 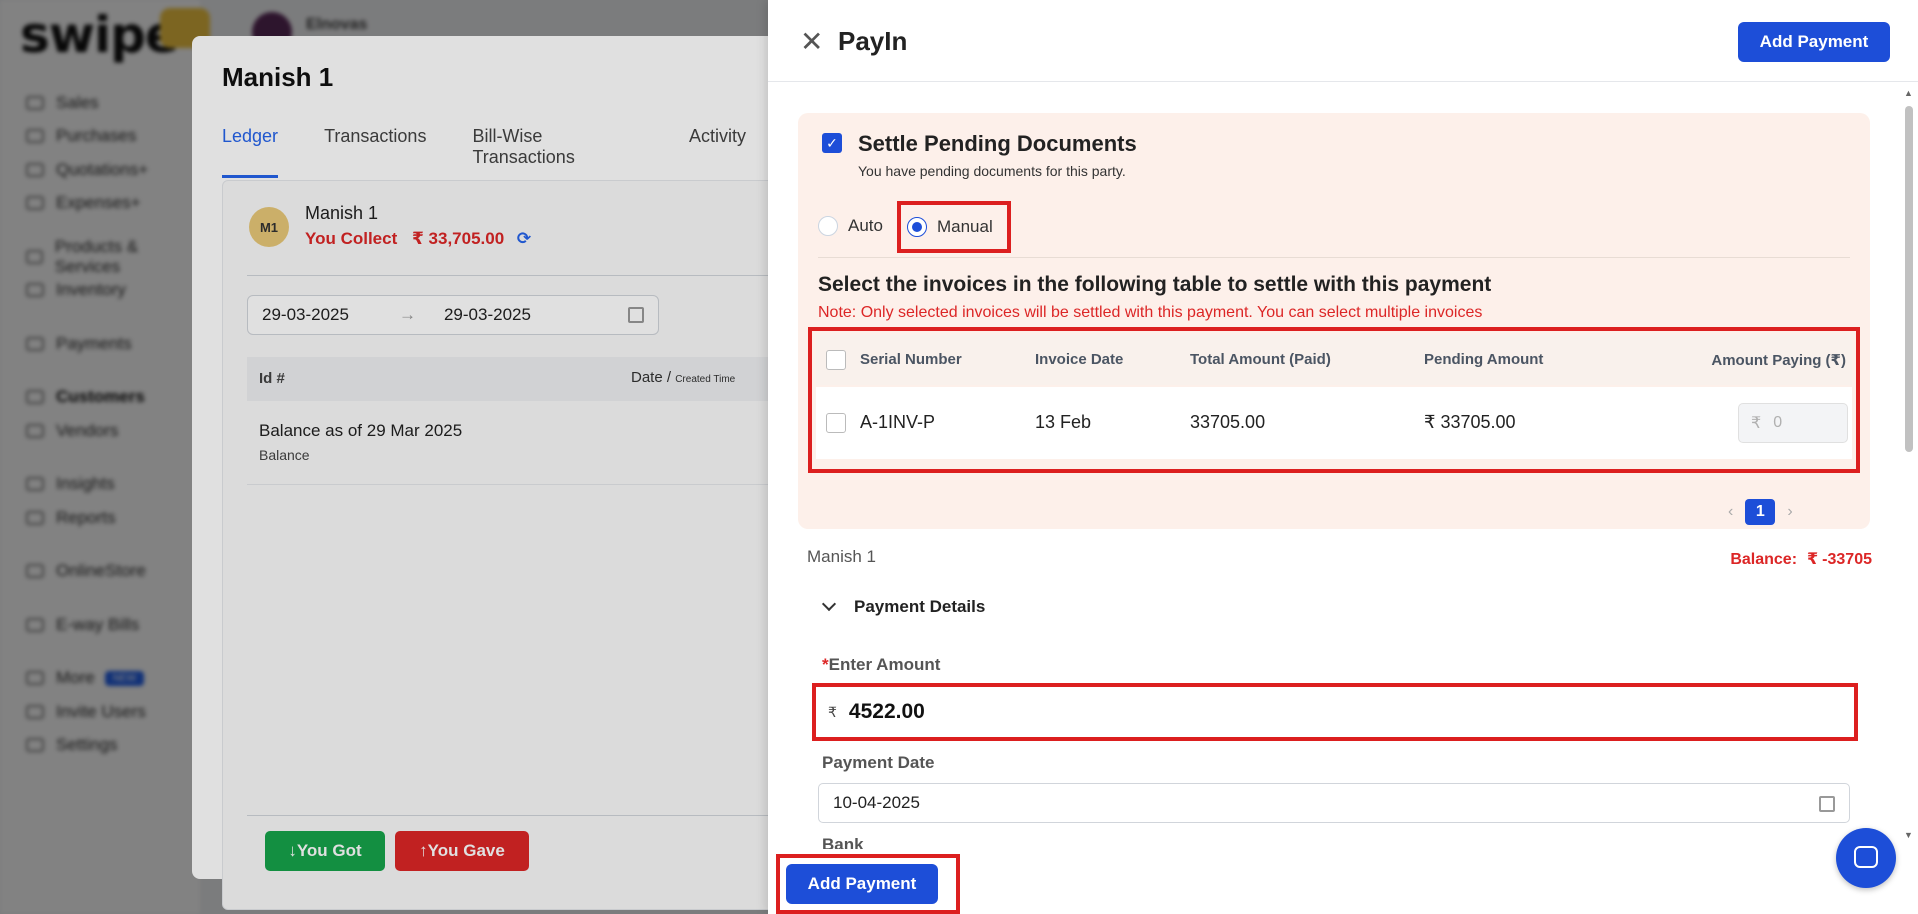 What do you see at coordinates (1909, 467) in the screenshot?
I see `drawer-scrollbar: ▲ ▼` at bounding box center [1909, 467].